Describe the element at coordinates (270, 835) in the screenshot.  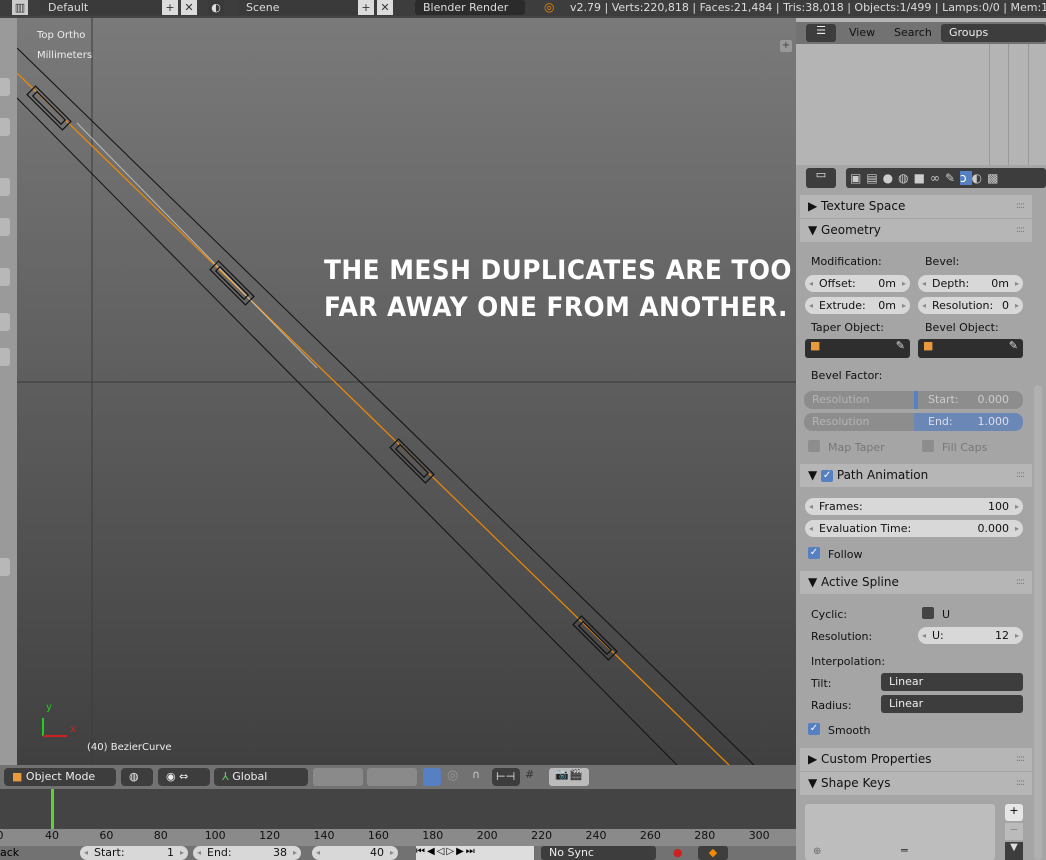
I see `timeline-tick: 120` at that location.